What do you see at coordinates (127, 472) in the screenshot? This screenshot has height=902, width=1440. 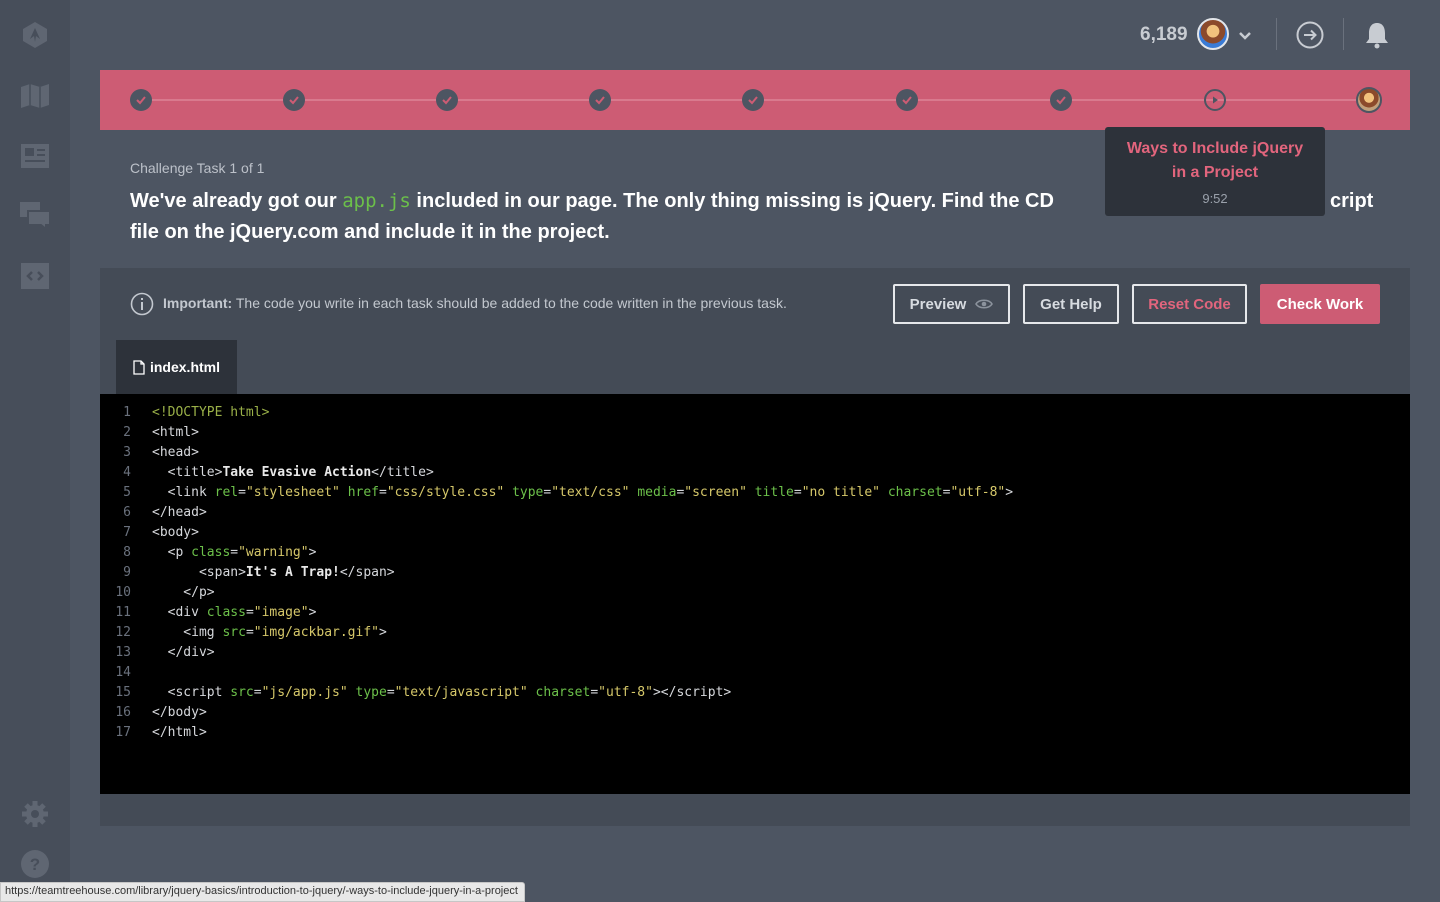 I see `line-number: 4` at bounding box center [127, 472].